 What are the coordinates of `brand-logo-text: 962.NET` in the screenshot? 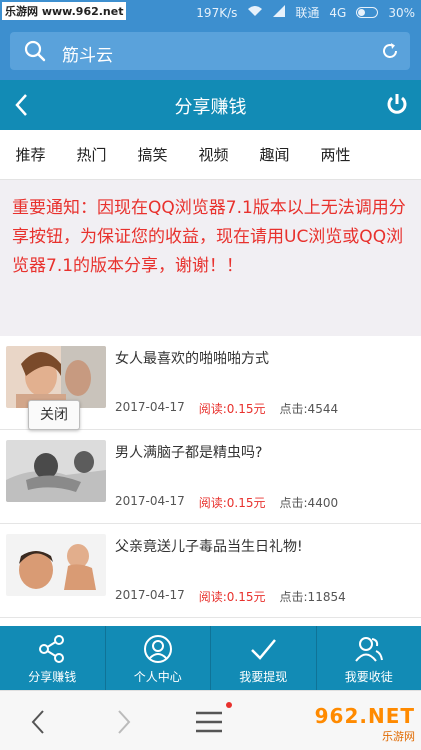 It's located at (364, 716).